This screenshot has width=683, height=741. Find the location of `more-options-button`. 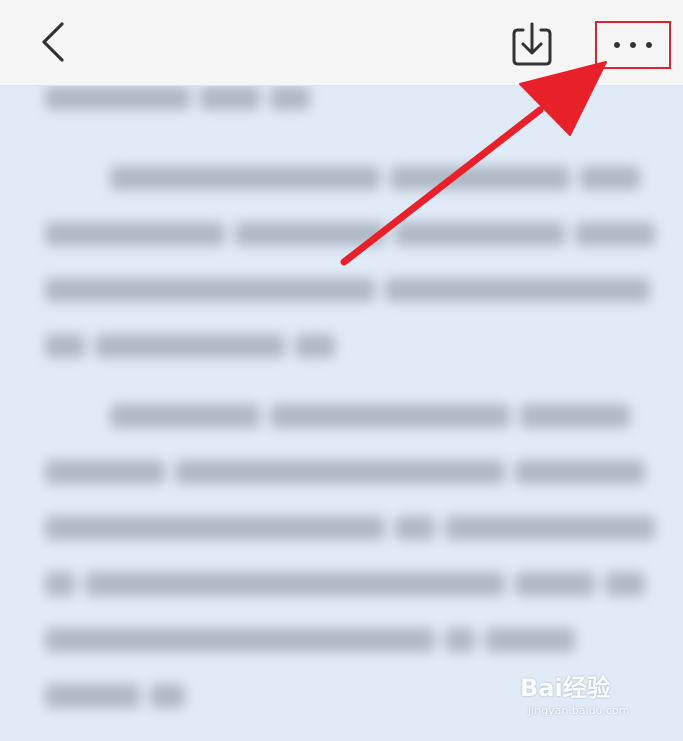

more-options-button is located at coordinates (633, 45).